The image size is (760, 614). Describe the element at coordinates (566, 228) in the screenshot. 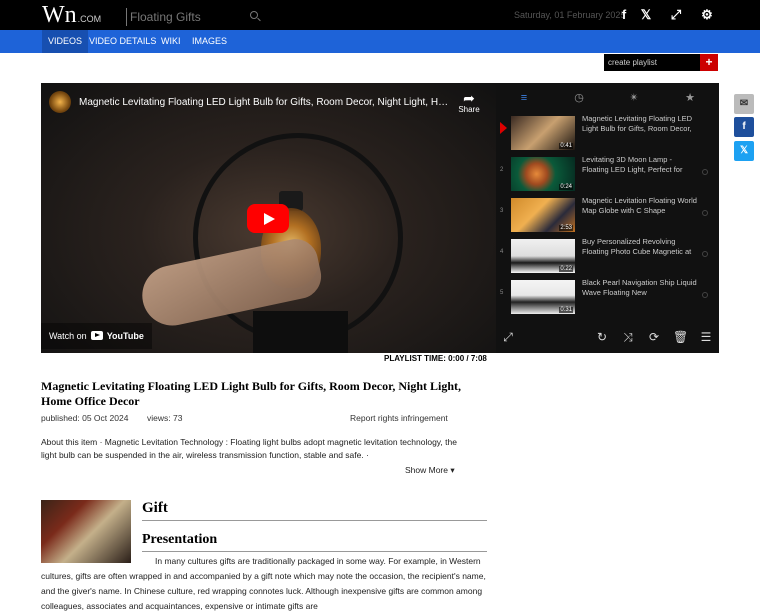

I see `video-duration: 2:53` at that location.